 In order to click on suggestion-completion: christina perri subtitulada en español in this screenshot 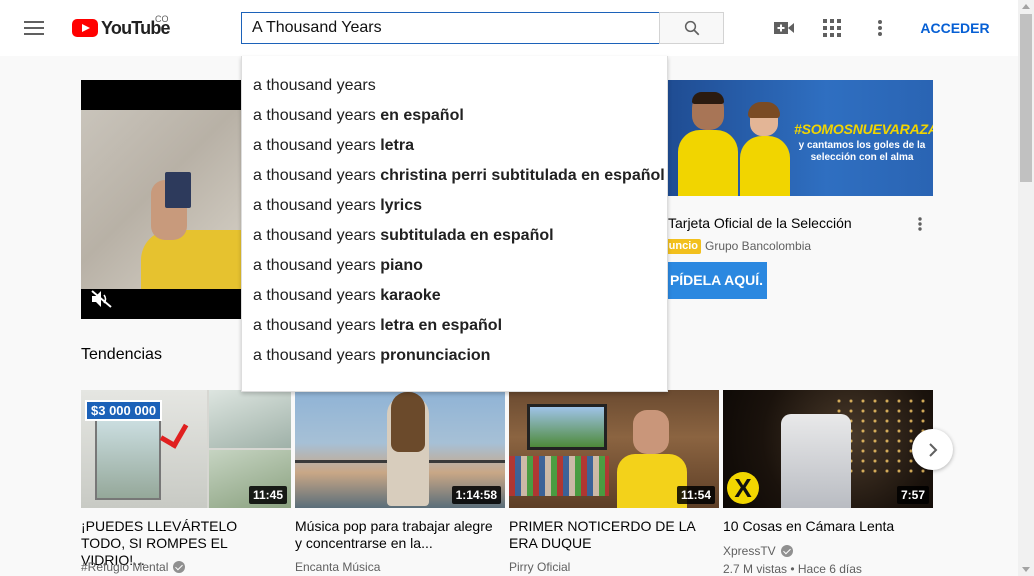, I will do `click(522, 175)`.